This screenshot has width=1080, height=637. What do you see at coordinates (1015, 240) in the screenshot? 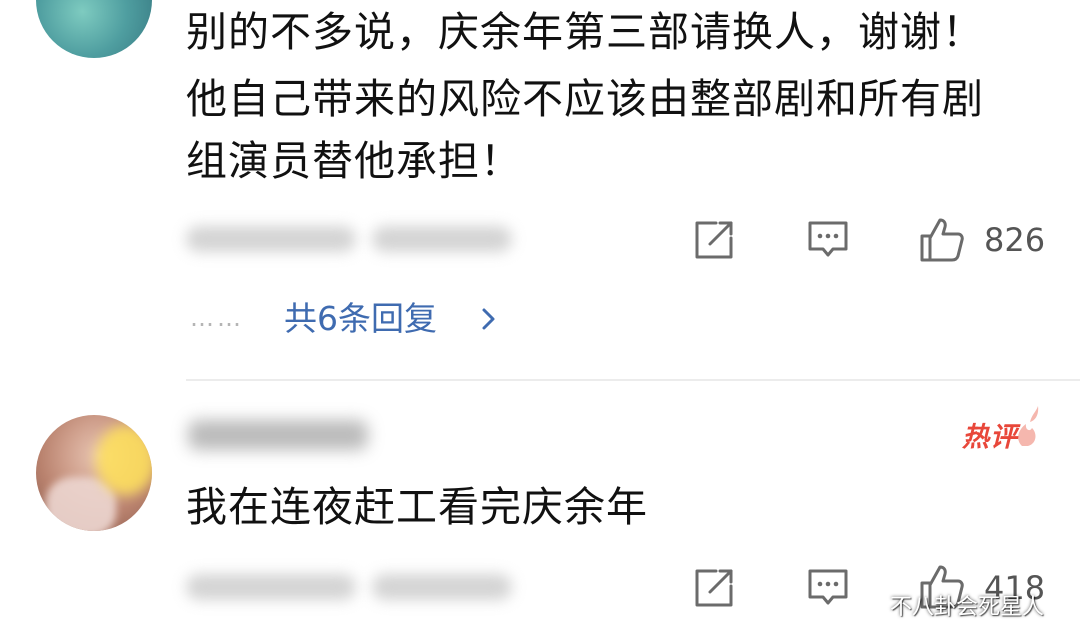
I see `like-count: 826` at bounding box center [1015, 240].